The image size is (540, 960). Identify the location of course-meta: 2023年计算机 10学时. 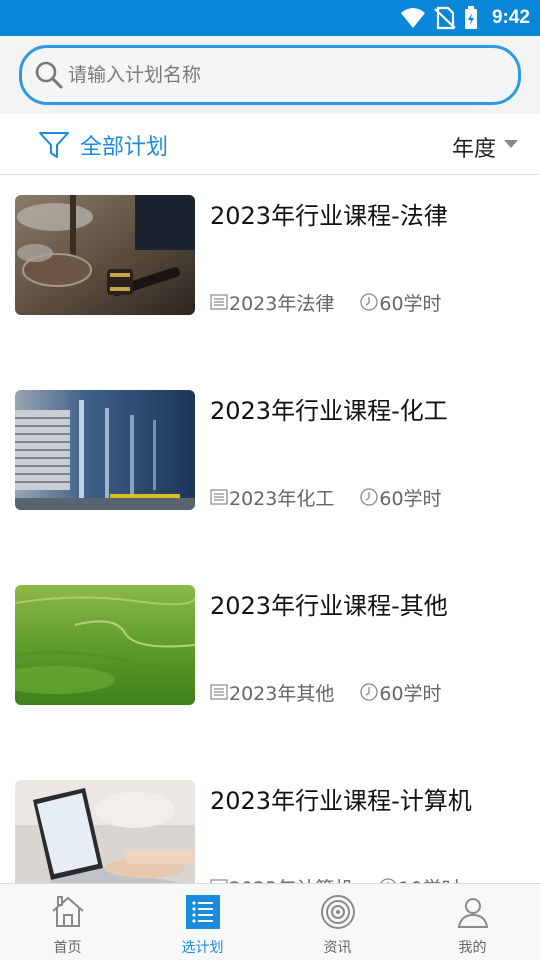
(335, 878).